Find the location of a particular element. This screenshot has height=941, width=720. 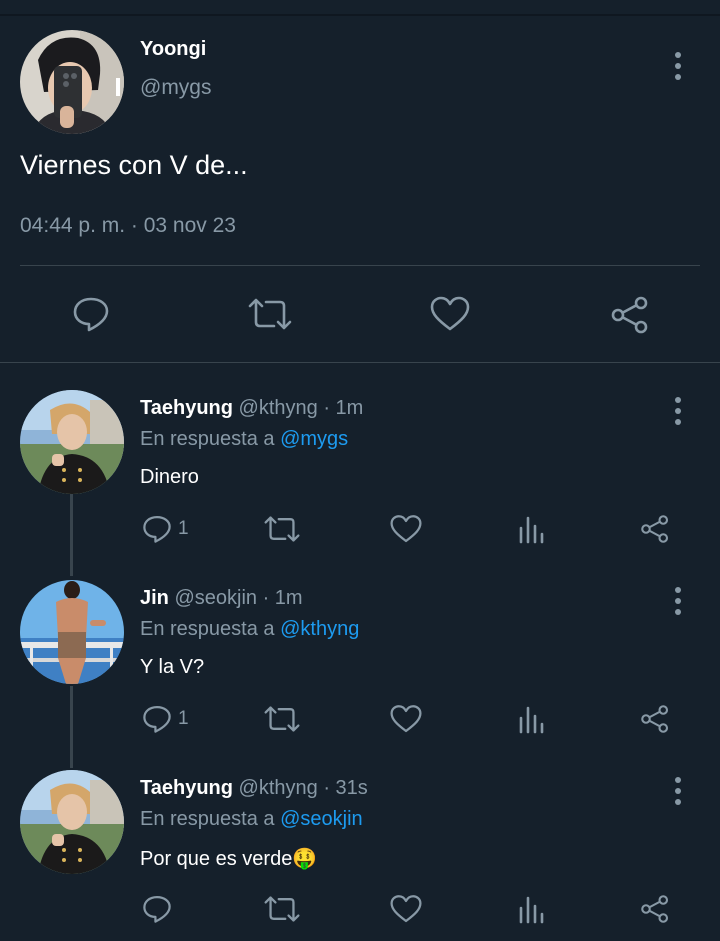

reply-header: Taehyung @kthyng · 1m is located at coordinates (251, 408).